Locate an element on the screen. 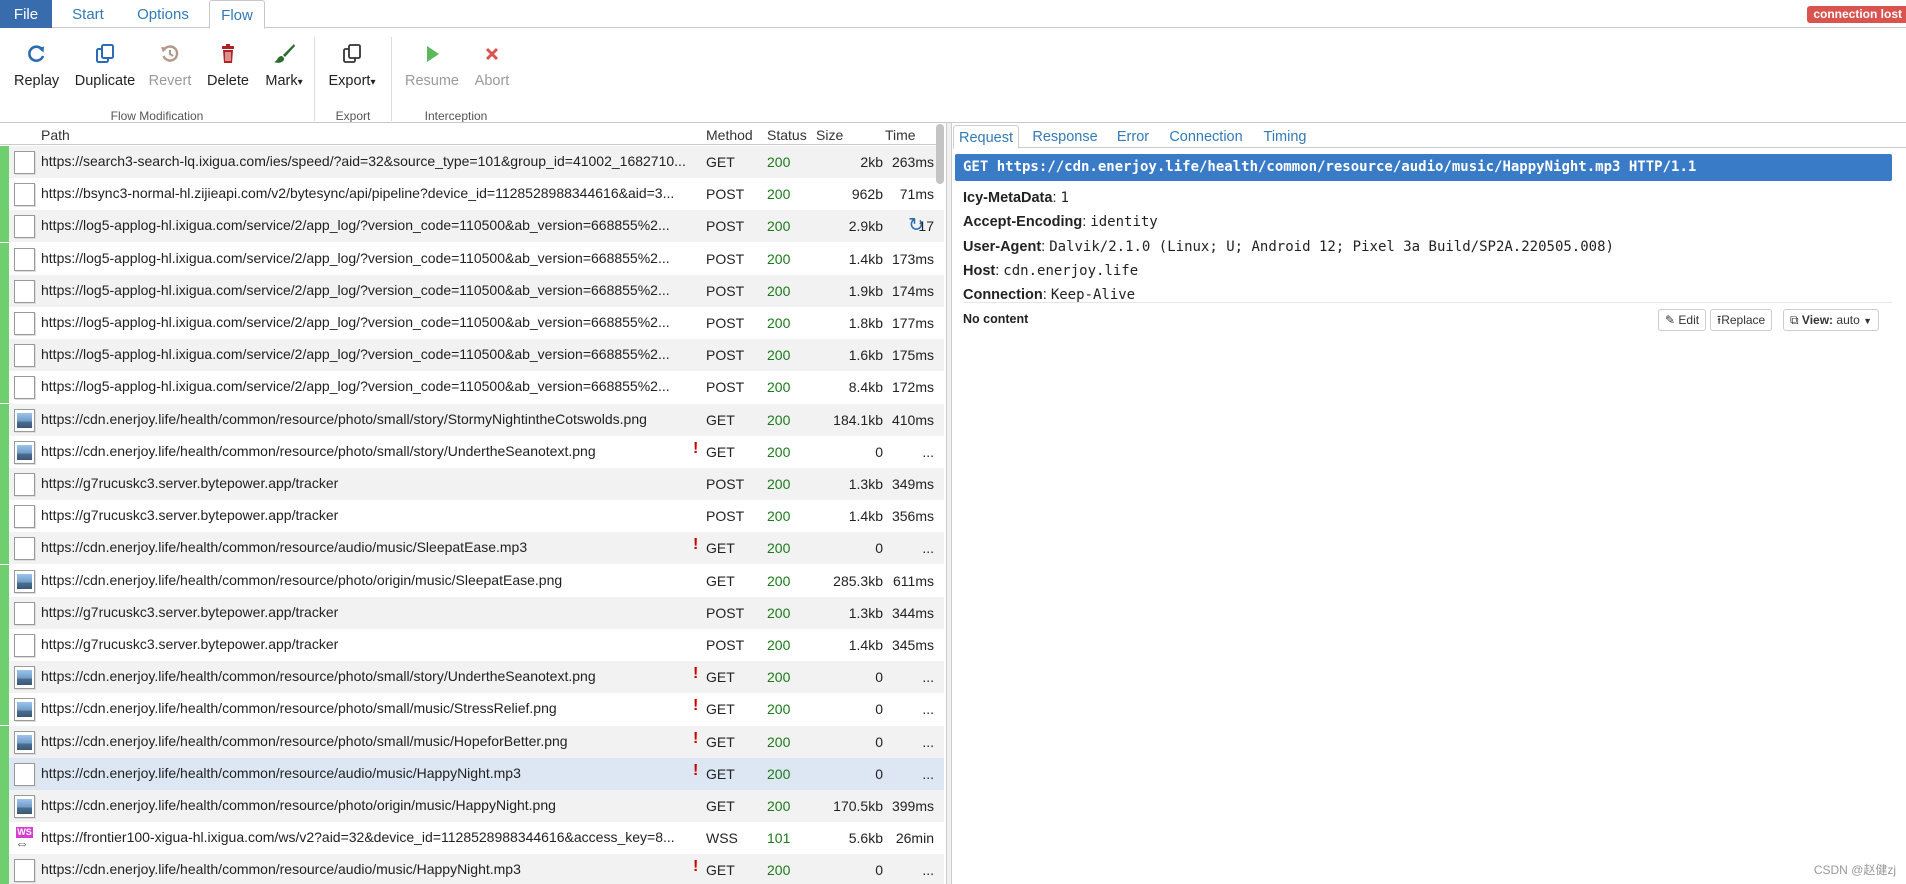  close-icon is located at coordinates (492, 56).